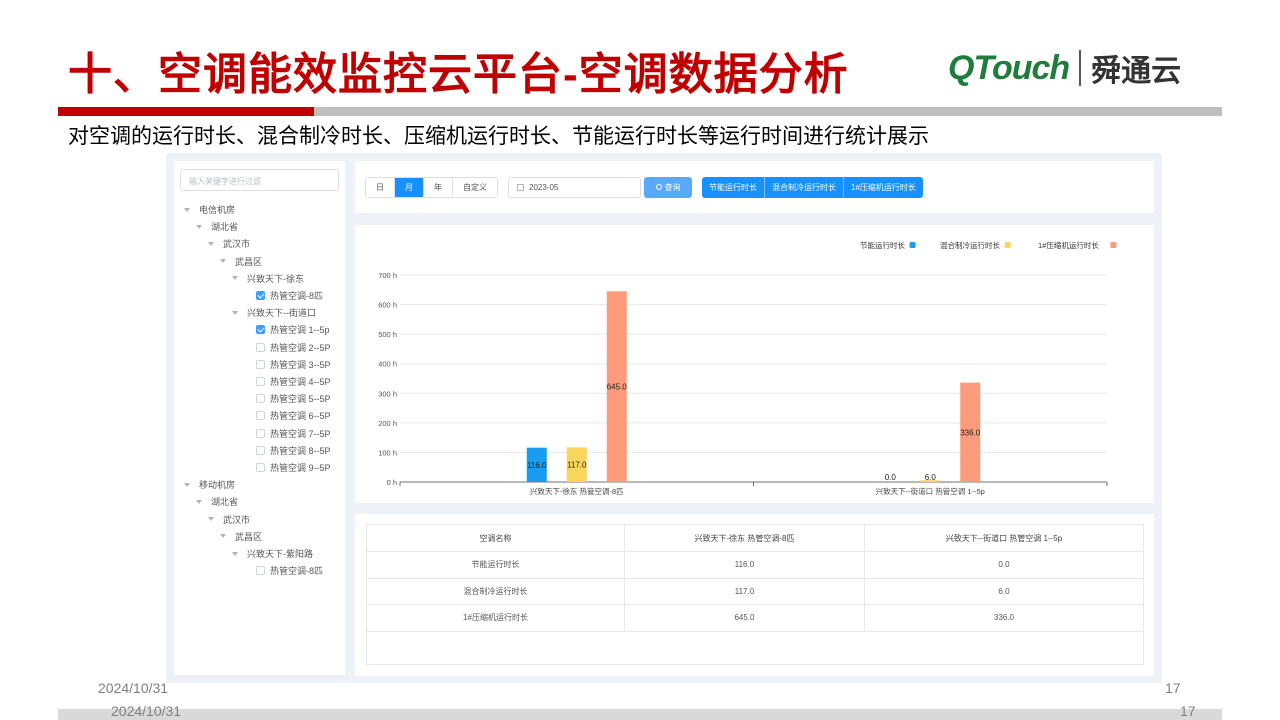 The image size is (1280, 720). I want to click on query-button-label: 查询, so click(672, 187).